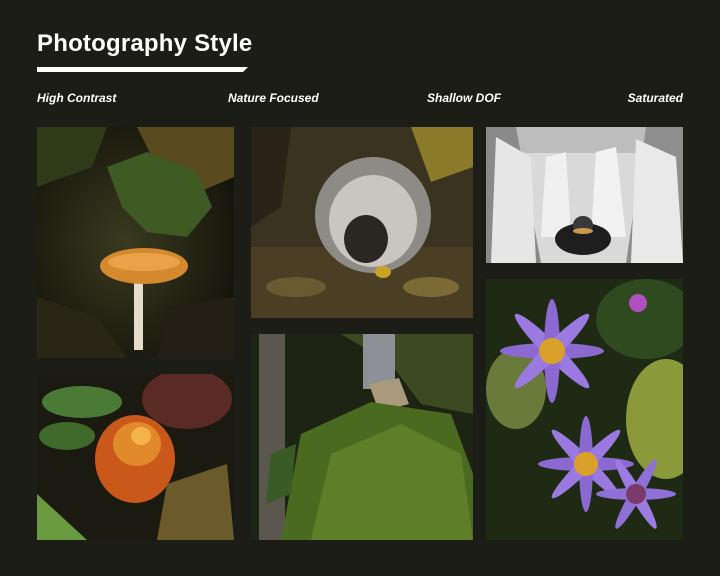  Describe the element at coordinates (273, 98) in the screenshot. I see `tag-nature-focused: Nature Focused` at that location.